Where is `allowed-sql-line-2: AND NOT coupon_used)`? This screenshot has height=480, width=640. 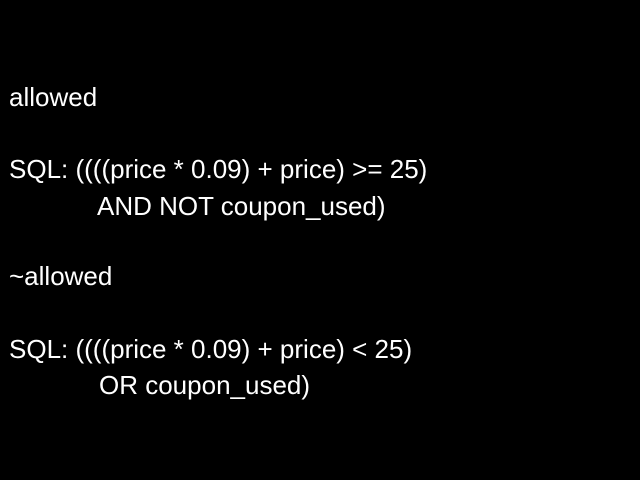 allowed-sql-line-2: AND NOT coupon_used) is located at coordinates (241, 206).